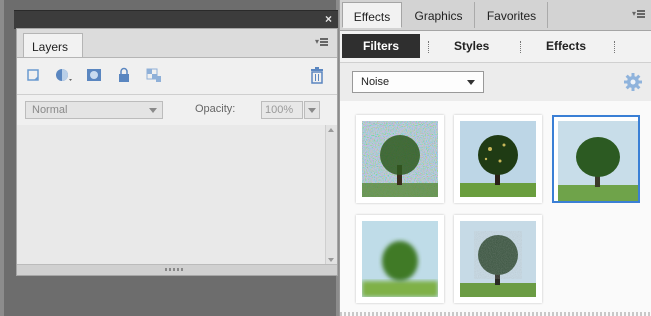 The height and width of the screenshot is (316, 651). What do you see at coordinates (177, 110) in the screenshot?
I see `blend-options-row: Normal Opacity: 100%` at bounding box center [177, 110].